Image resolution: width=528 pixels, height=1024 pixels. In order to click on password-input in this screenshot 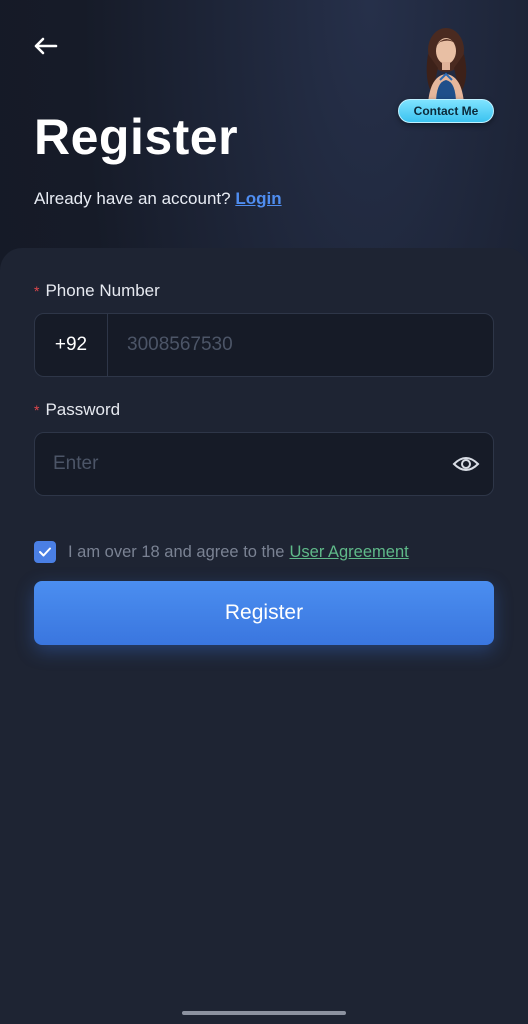, I will do `click(237, 464)`.